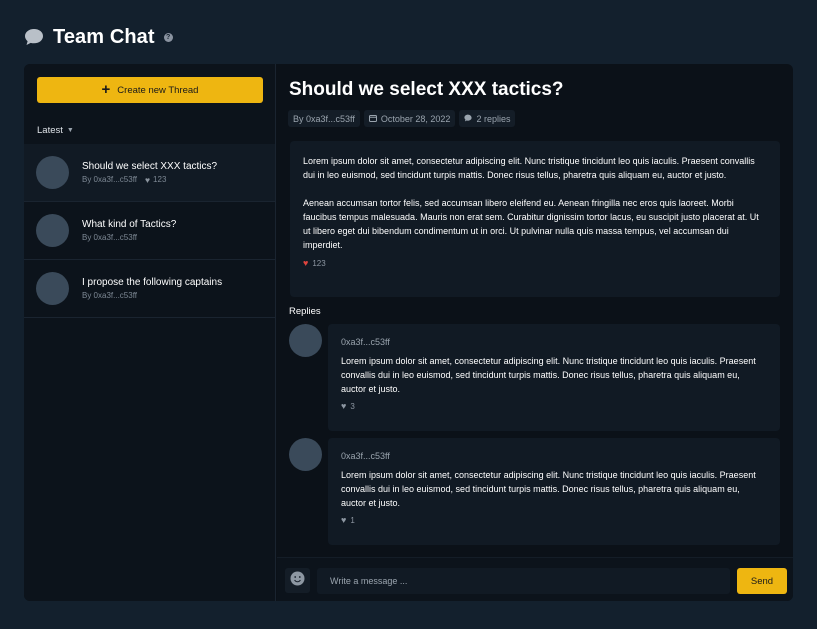  Describe the element at coordinates (352, 406) in the screenshot. I see `reply-likes: 3` at that location.